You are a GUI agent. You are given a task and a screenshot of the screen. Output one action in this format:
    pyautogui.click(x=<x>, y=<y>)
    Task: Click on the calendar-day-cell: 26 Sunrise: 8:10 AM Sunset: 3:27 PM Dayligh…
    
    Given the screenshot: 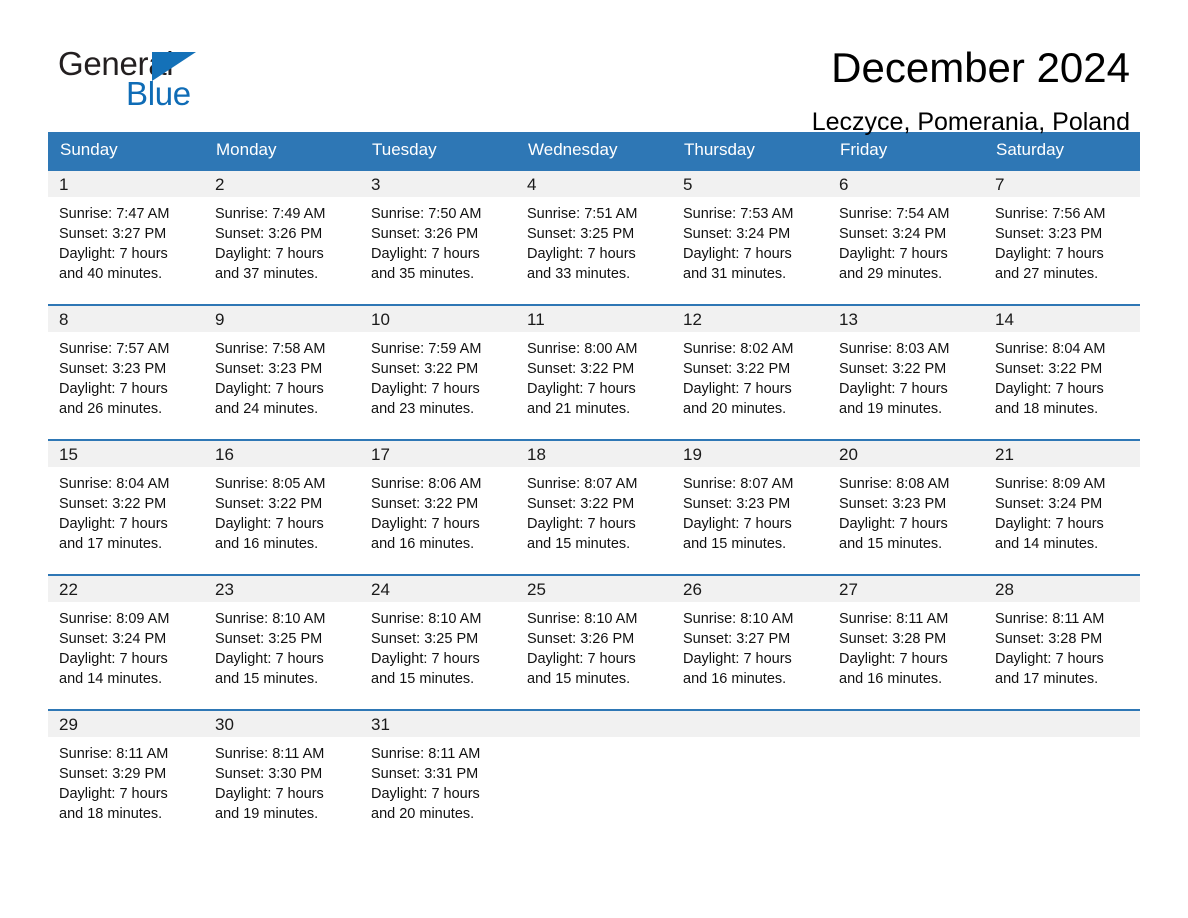 What is the action you would take?
    pyautogui.click(x=750, y=642)
    